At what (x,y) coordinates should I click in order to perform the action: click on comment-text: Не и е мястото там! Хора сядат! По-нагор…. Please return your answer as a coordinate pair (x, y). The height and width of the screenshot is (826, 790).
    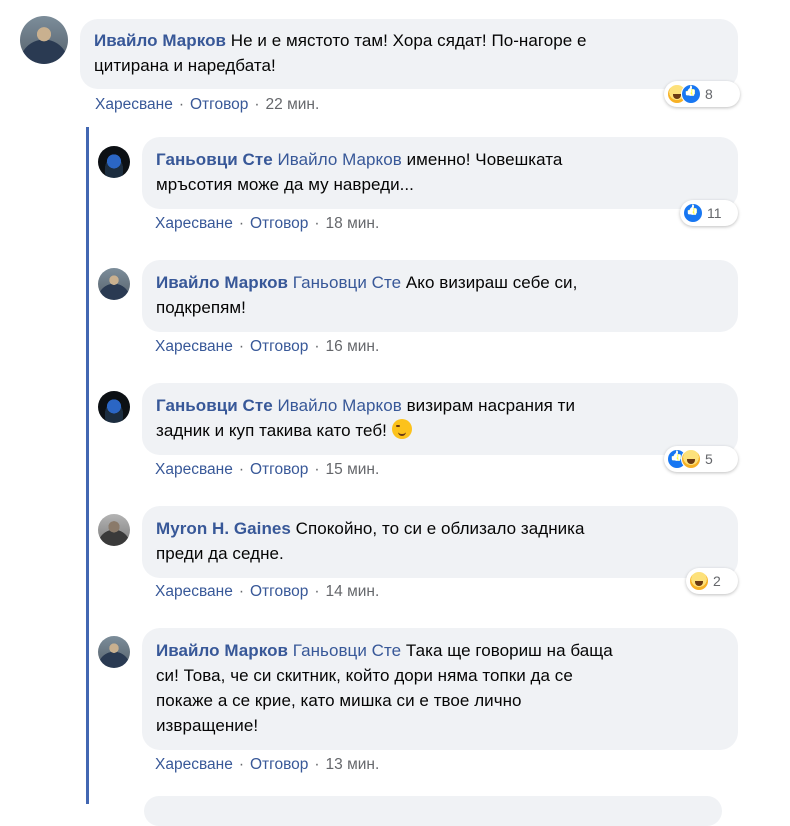
    Looking at the image, I should click on (408, 40).